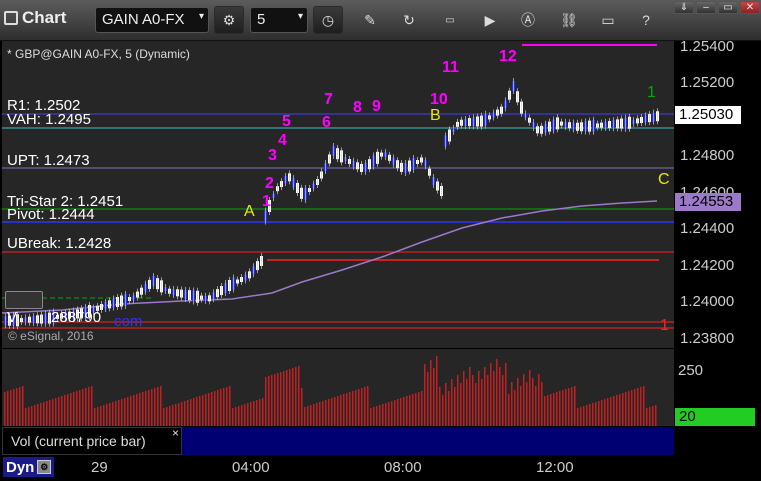 This screenshot has height=481, width=761. Describe the element at coordinates (24, 300) in the screenshot. I see `price-badge` at that location.